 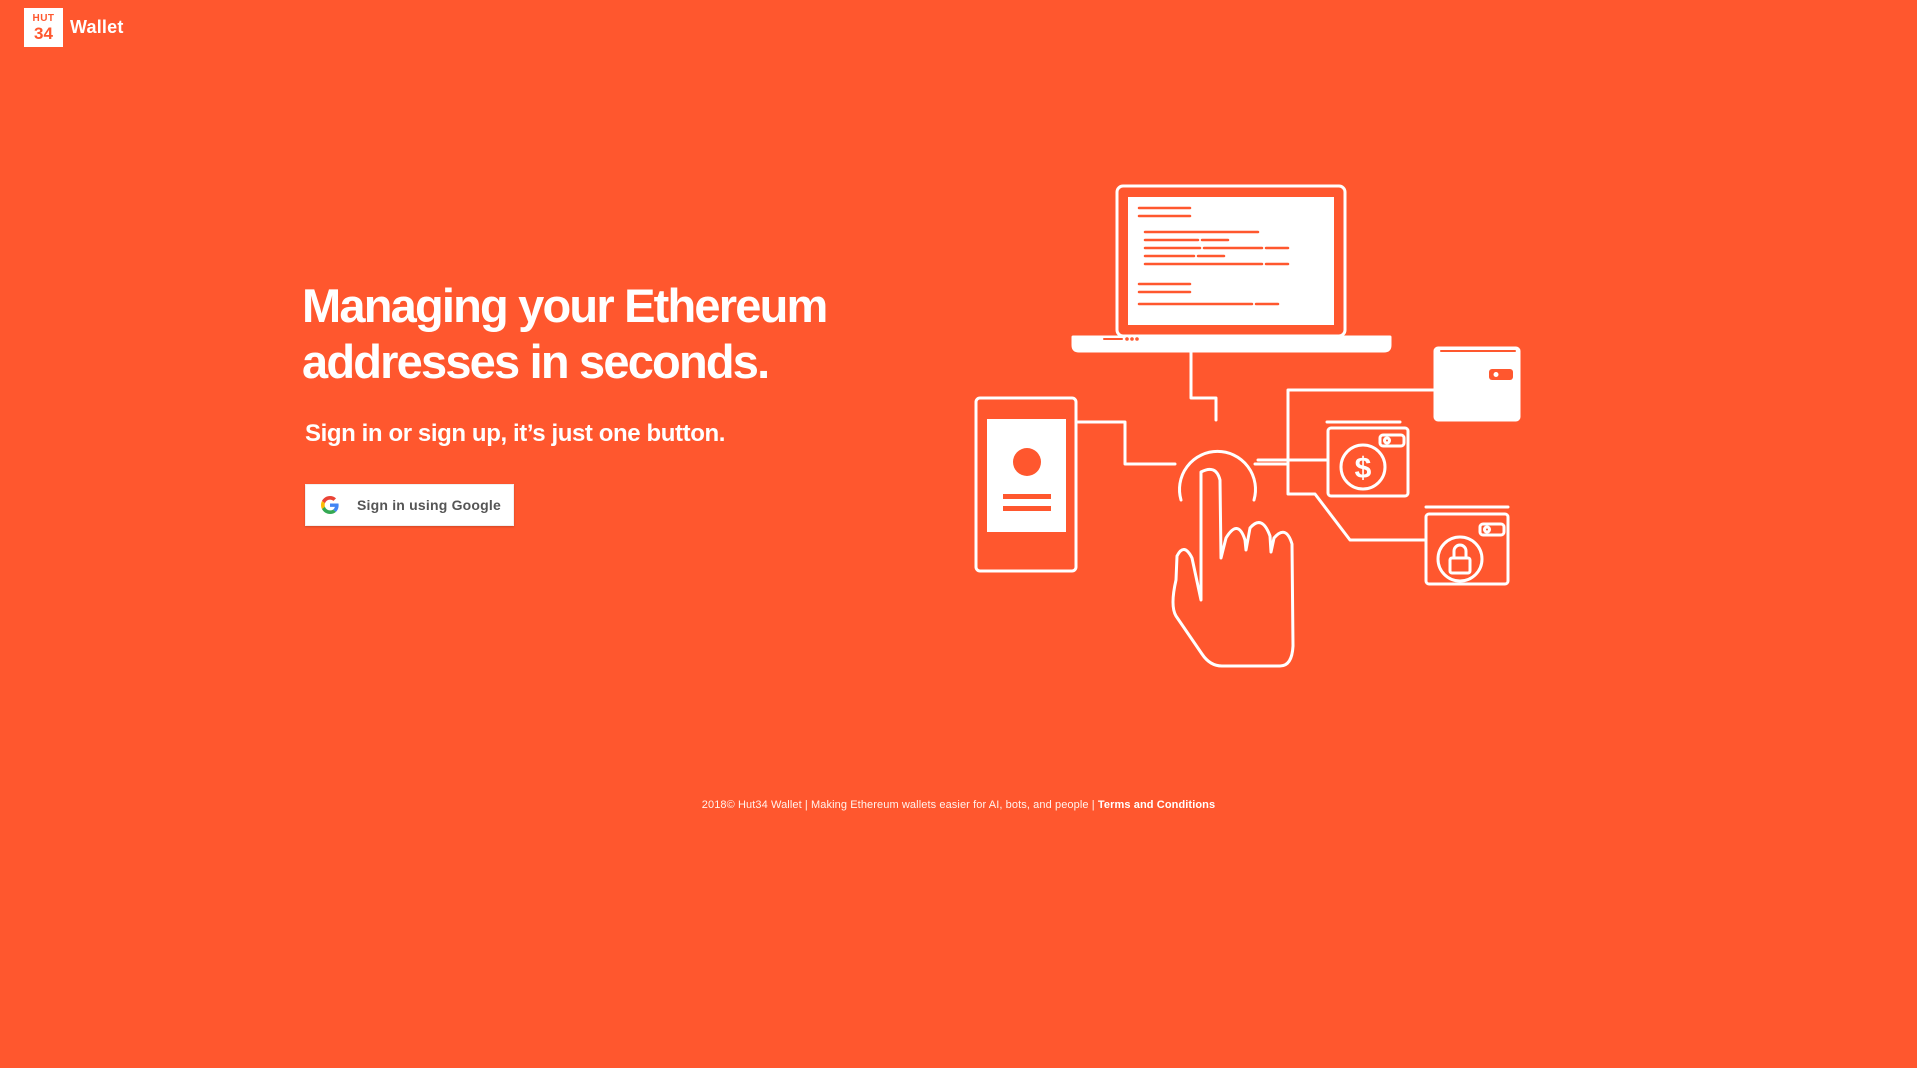 I want to click on wallet-icon, so click(x=1477, y=384).